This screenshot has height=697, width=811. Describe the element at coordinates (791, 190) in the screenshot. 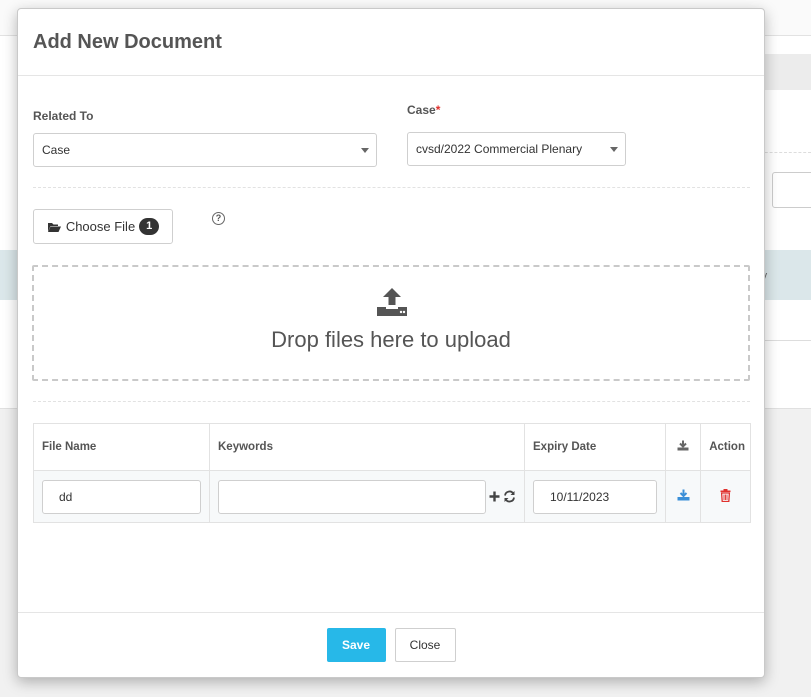

I see `background-input` at that location.